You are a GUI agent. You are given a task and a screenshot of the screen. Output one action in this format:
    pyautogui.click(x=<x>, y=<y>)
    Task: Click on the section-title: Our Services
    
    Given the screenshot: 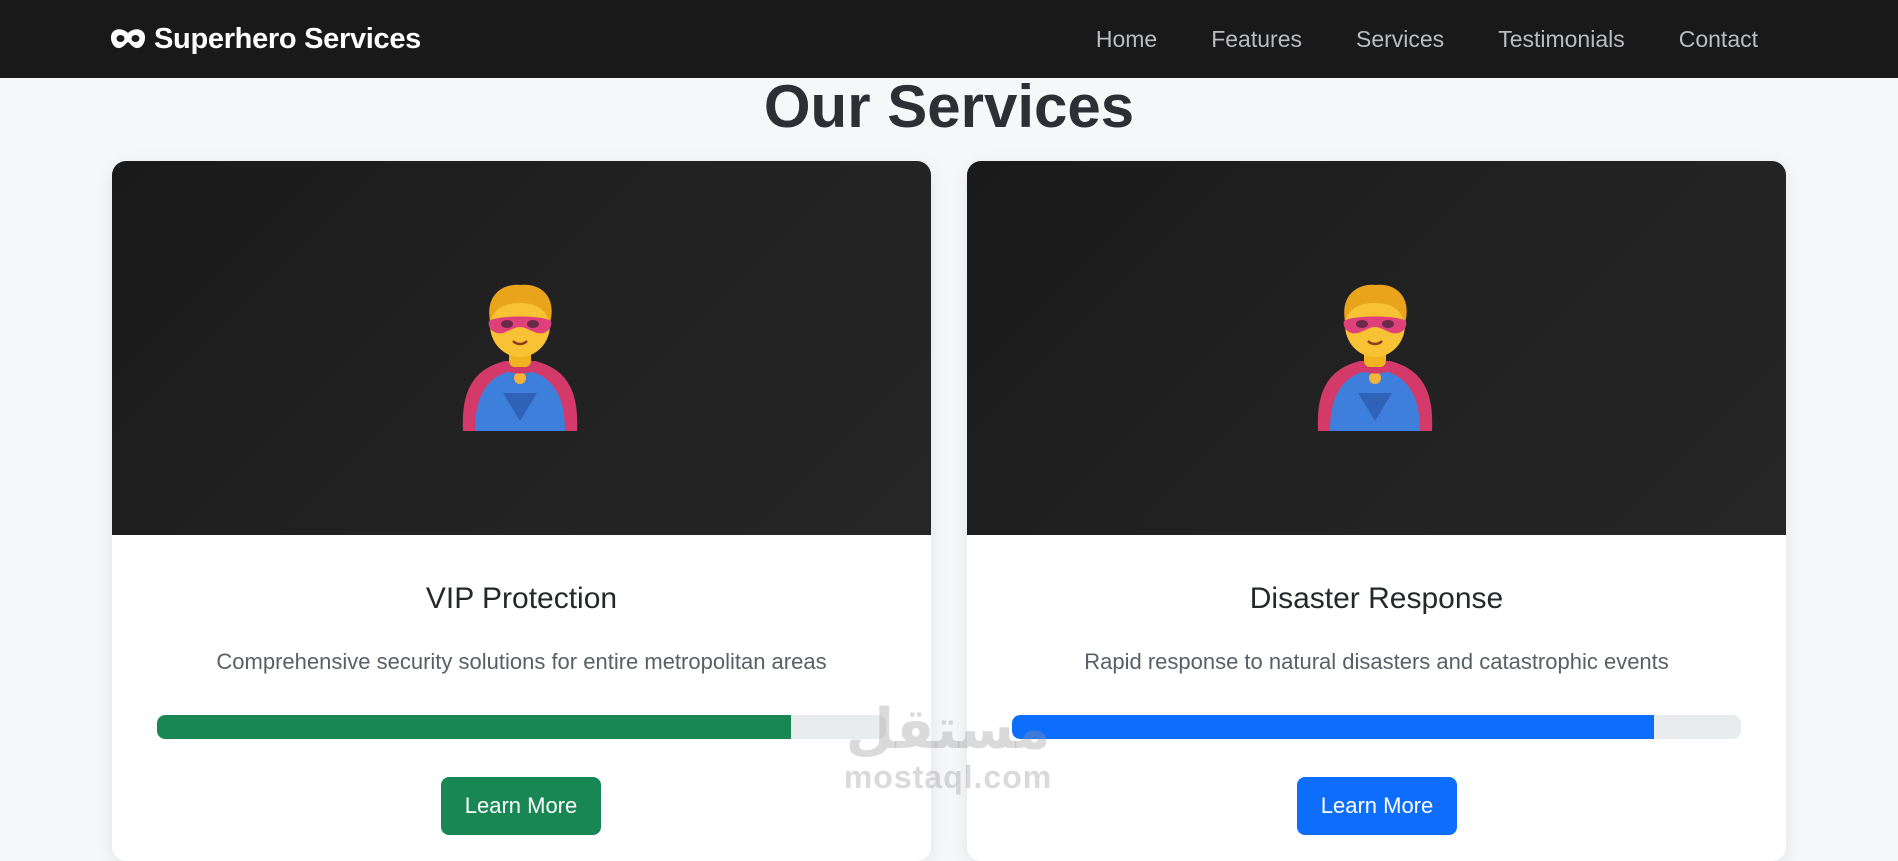 What is the action you would take?
    pyautogui.click(x=949, y=106)
    